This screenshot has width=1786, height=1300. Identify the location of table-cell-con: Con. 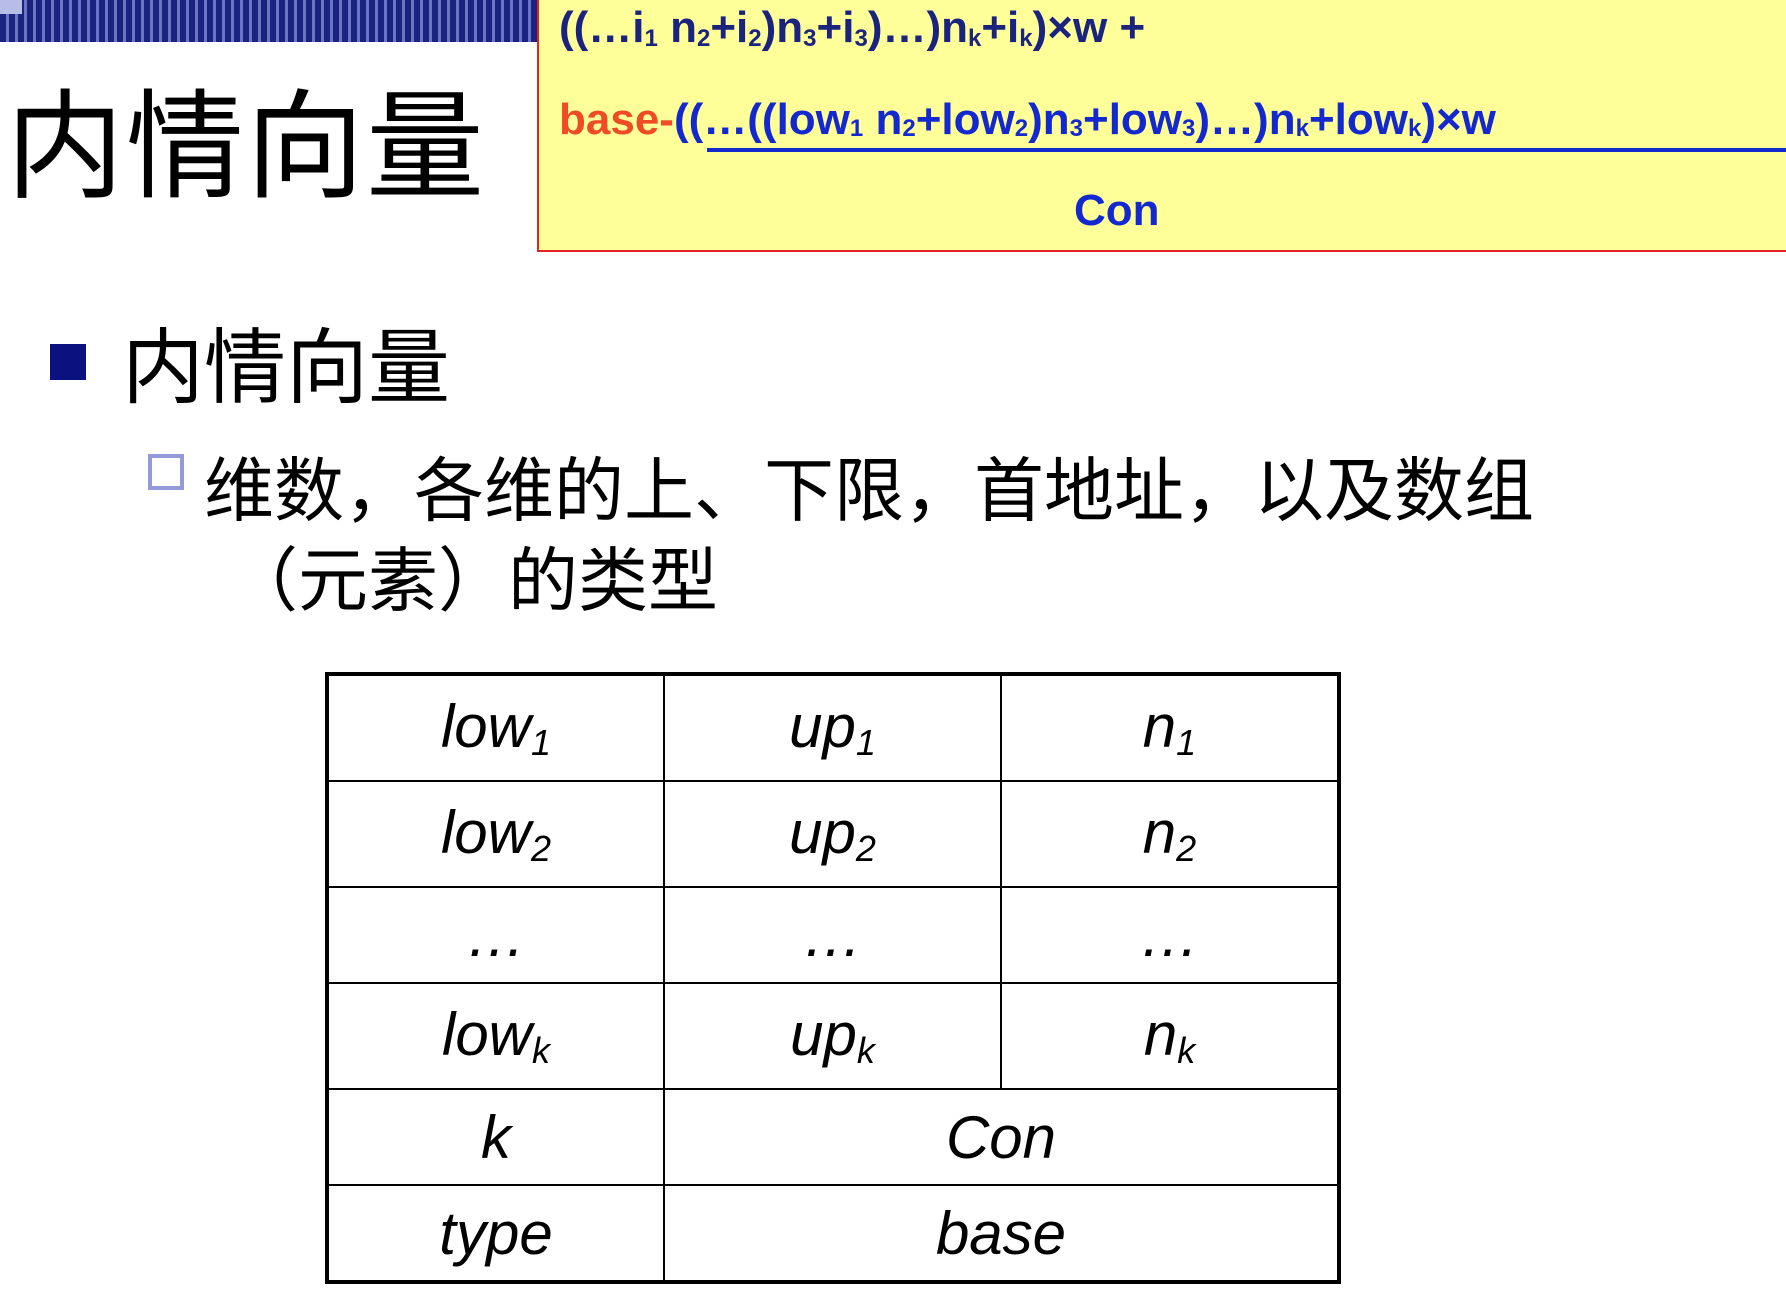
(1001, 1137).